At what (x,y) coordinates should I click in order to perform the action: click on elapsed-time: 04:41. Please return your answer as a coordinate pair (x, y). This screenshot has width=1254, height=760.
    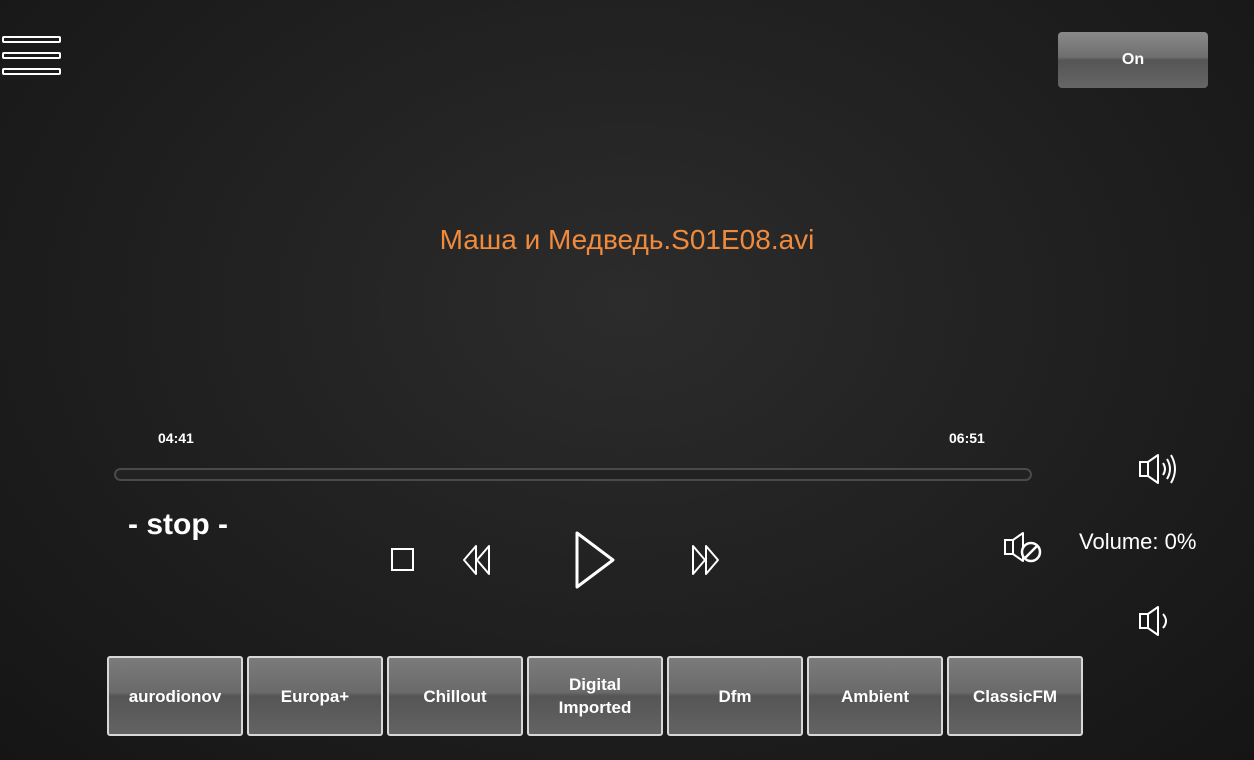
    Looking at the image, I should click on (176, 438).